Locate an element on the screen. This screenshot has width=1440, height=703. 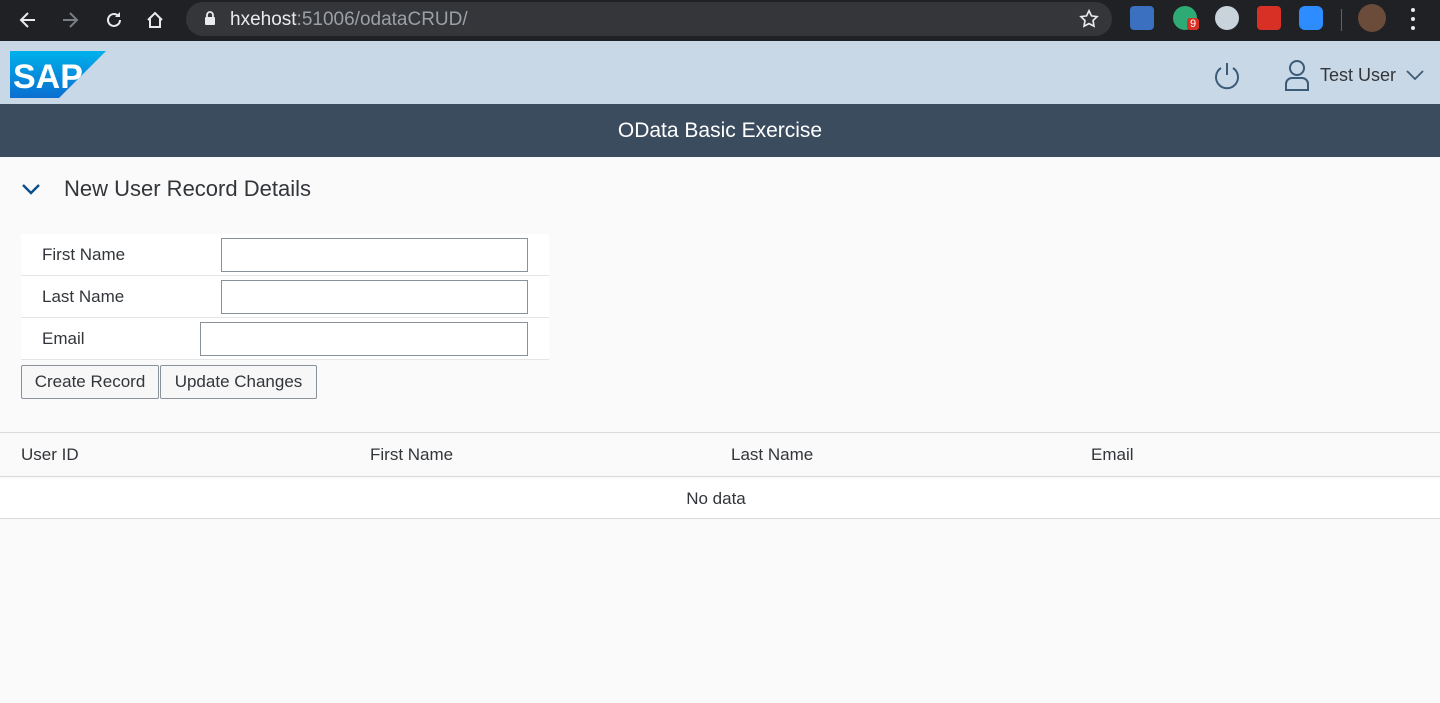
lock-icon is located at coordinates (210, 18).